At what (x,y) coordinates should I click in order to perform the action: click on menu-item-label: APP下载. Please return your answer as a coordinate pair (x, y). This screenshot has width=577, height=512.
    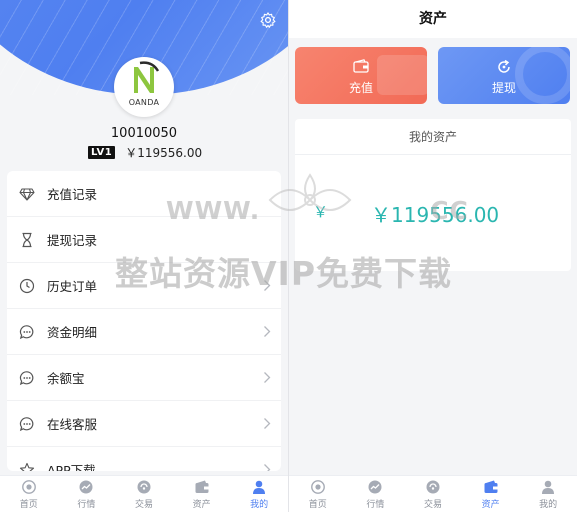
    Looking at the image, I should click on (71, 467).